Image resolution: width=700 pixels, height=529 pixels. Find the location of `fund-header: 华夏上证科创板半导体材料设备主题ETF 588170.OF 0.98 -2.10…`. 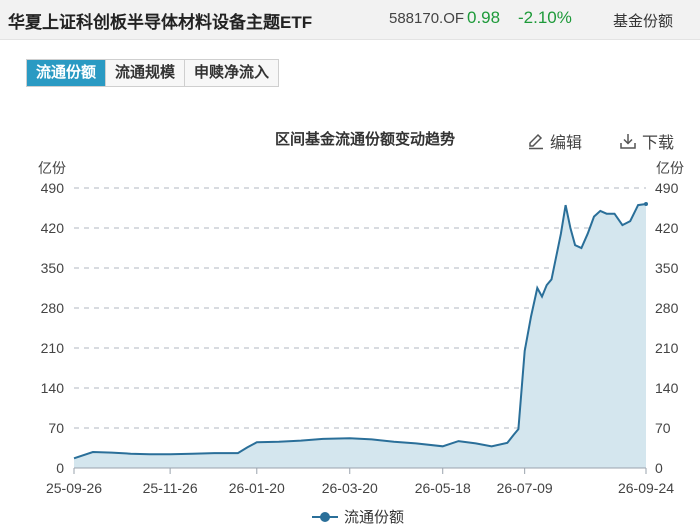

fund-header: 华夏上证科创板半导体材料设备主题ETF 588170.OF 0.98 -2.10… is located at coordinates (350, 20).